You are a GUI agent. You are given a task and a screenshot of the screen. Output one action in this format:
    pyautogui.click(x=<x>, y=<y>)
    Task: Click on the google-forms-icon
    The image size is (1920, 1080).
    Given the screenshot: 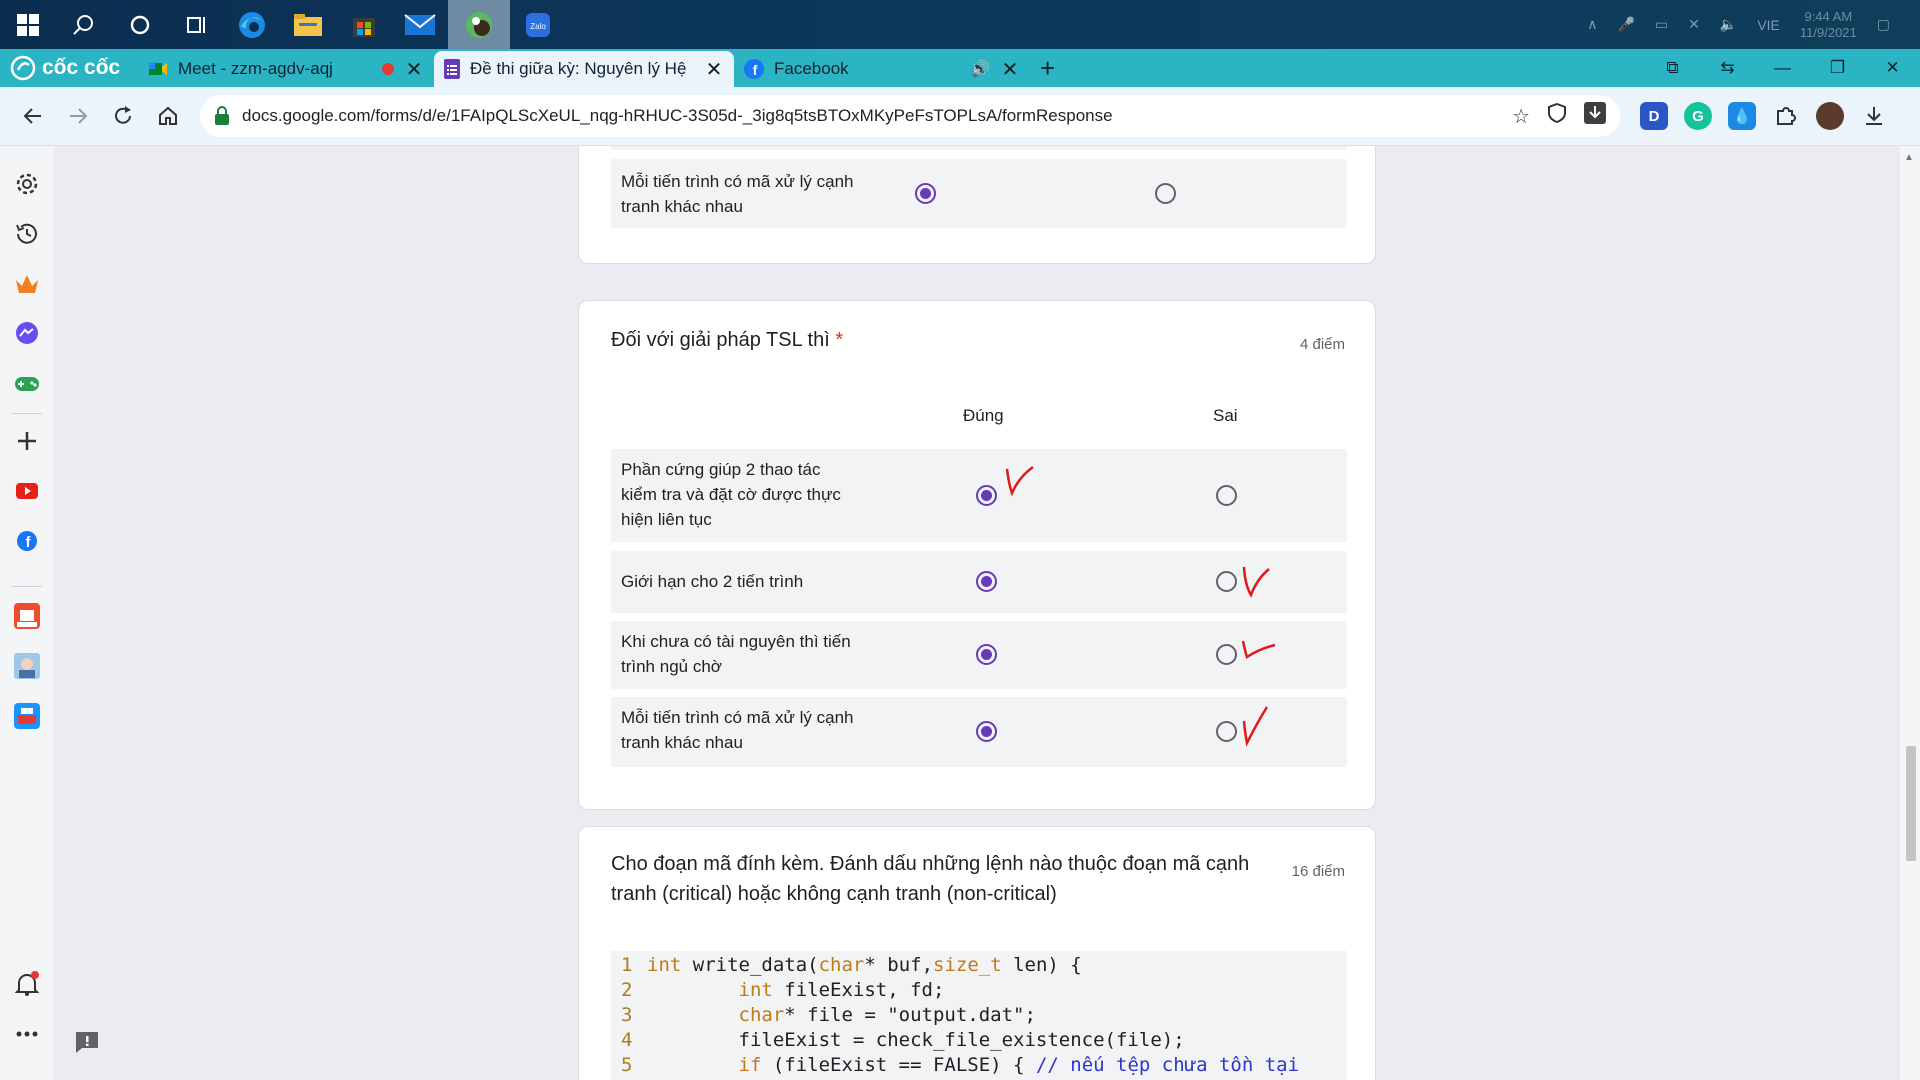 What is the action you would take?
    pyautogui.click(x=452, y=69)
    